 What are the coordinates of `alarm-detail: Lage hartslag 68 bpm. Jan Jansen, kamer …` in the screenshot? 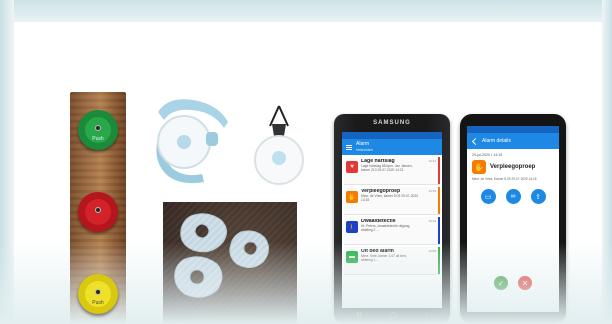 It's located at (387, 168).